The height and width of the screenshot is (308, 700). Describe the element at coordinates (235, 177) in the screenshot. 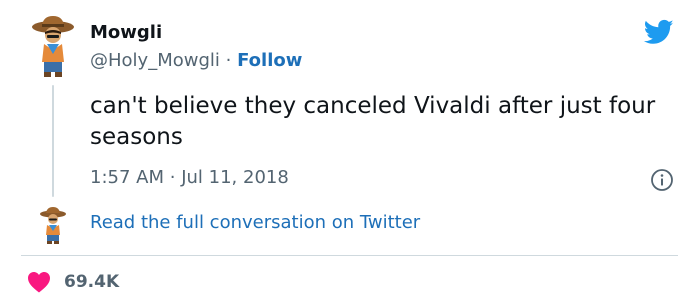

I see `tweet-date: Jul 11, 2018` at that location.